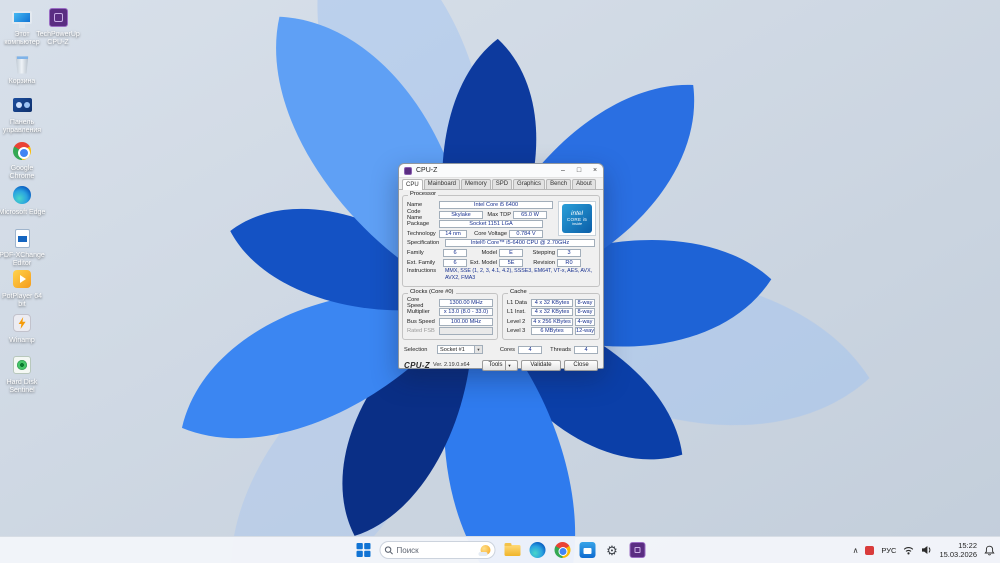 The height and width of the screenshot is (563, 1000). What do you see at coordinates (495, 365) in the screenshot?
I see `tools-button-label: Tools` at bounding box center [495, 365].